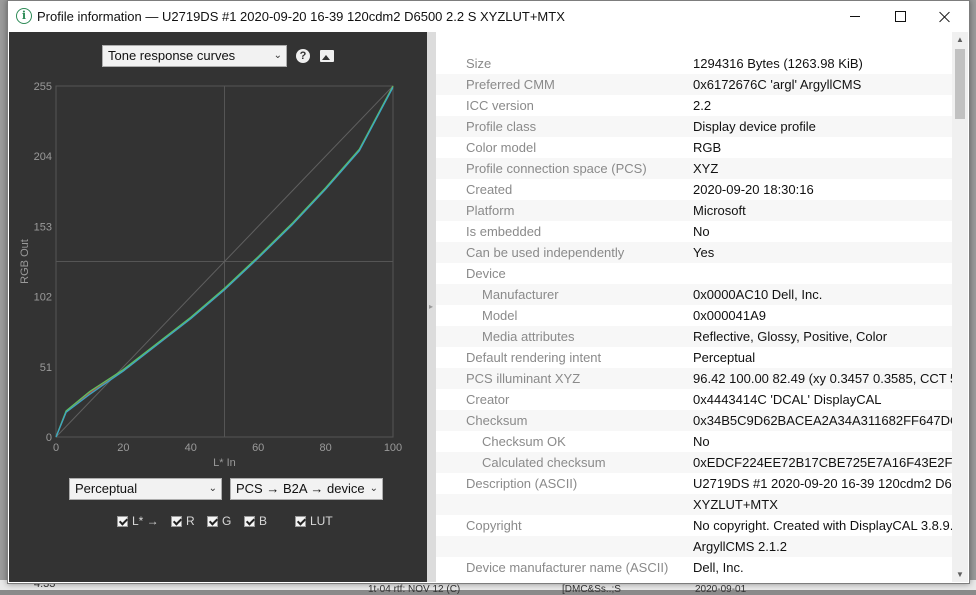 This screenshot has height=595, width=976. What do you see at coordinates (24, 16) in the screenshot?
I see `info-icon: i` at bounding box center [24, 16].